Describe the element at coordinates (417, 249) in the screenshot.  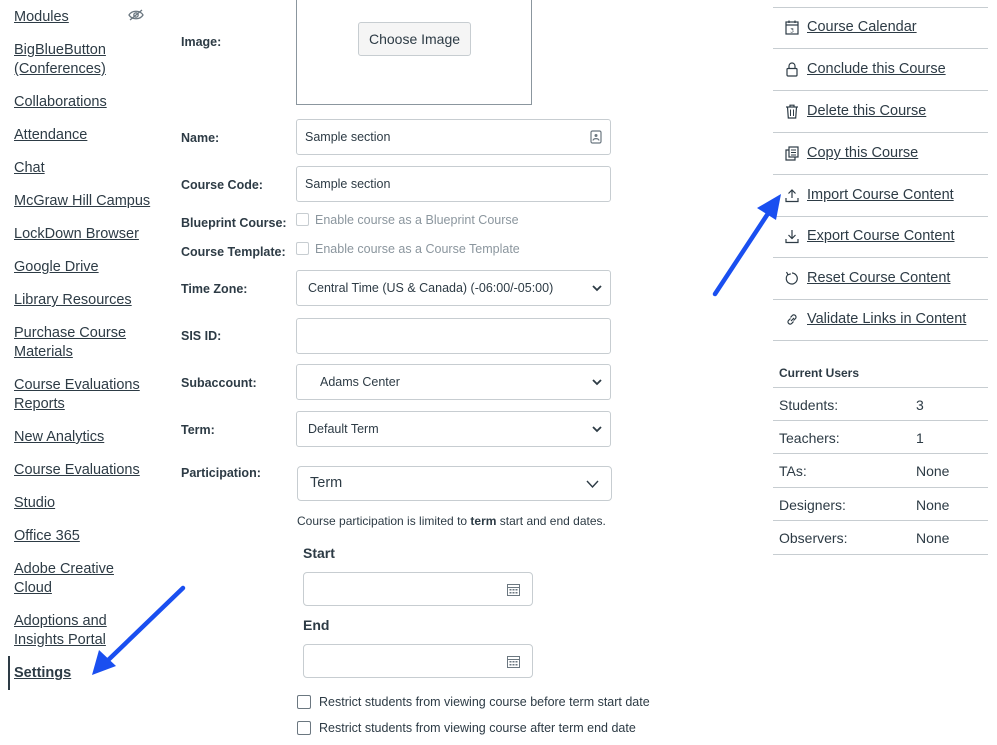
I see `template-option-label: Enable course as a Course Template` at that location.